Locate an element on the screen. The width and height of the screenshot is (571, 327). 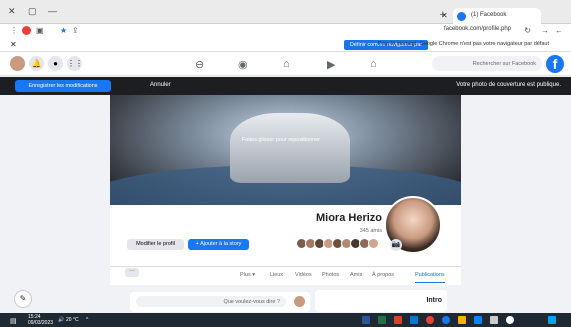
new-message-icon: ✎ is located at coordinates (23, 299).